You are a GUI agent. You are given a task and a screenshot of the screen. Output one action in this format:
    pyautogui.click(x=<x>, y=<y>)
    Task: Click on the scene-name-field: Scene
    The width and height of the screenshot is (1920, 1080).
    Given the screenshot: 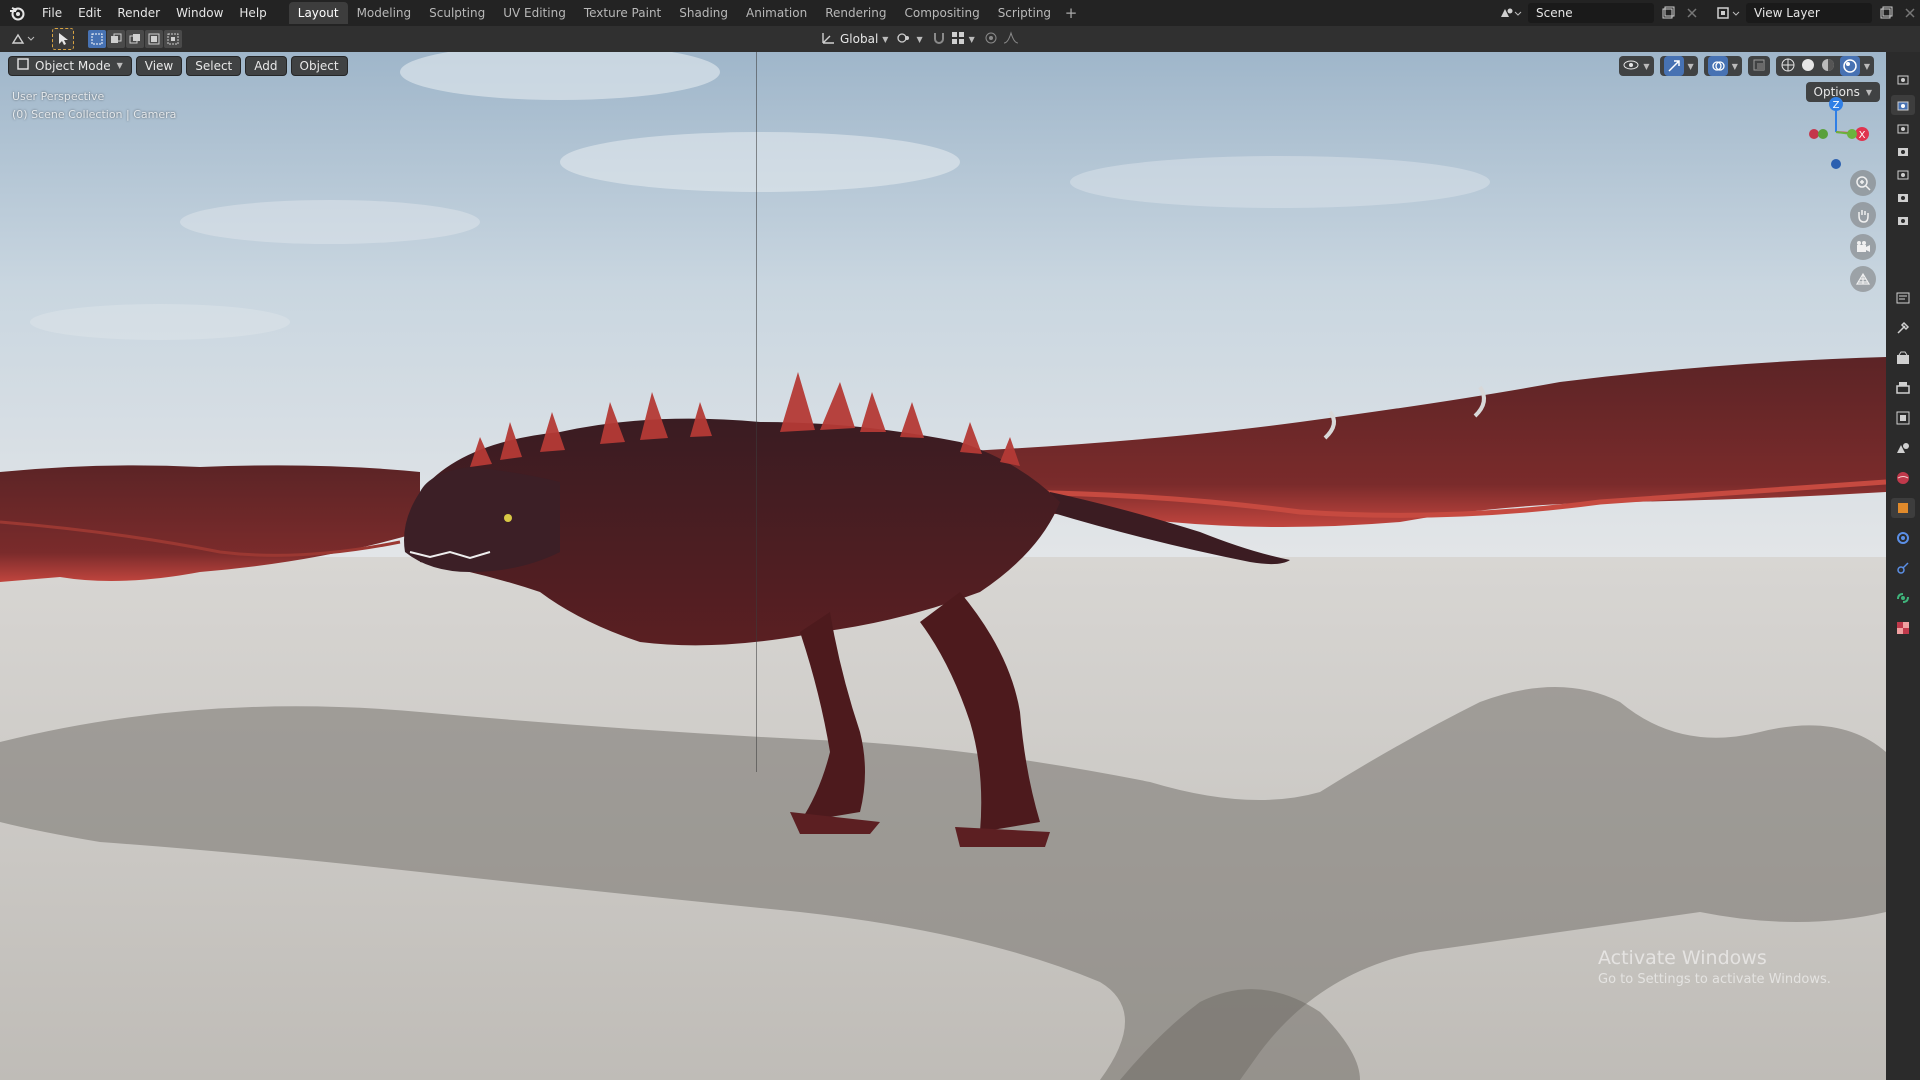 What is the action you would take?
    pyautogui.click(x=1591, y=13)
    